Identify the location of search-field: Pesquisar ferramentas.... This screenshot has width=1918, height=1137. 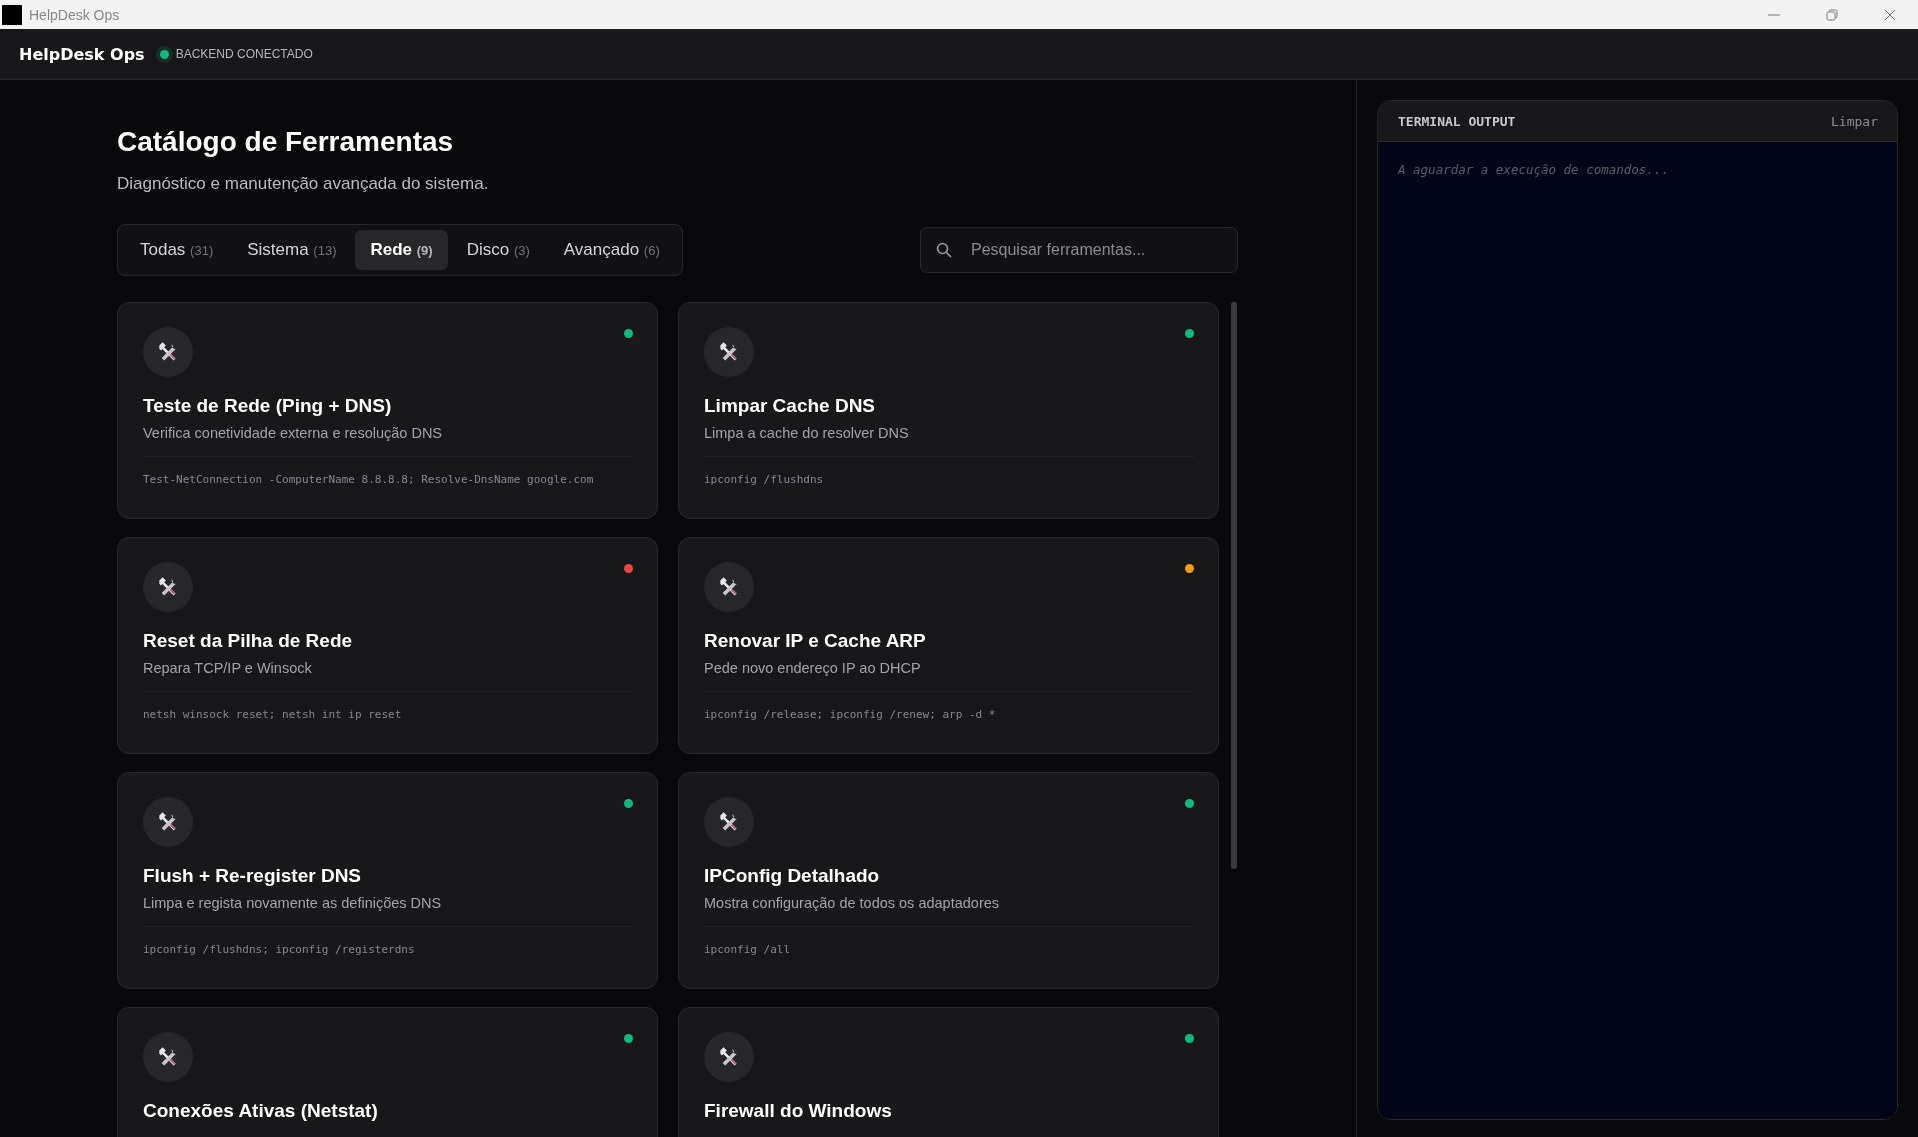
(1079, 250).